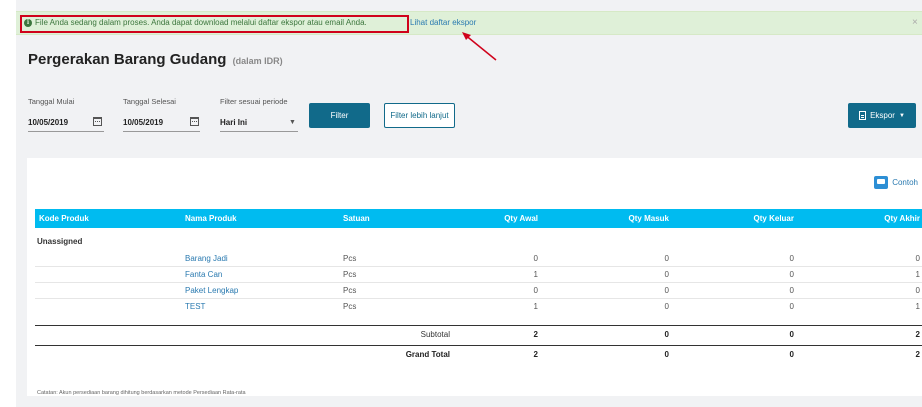  Describe the element at coordinates (51, 101) in the screenshot. I see `start-date-label: Tanggal Mulai` at that location.